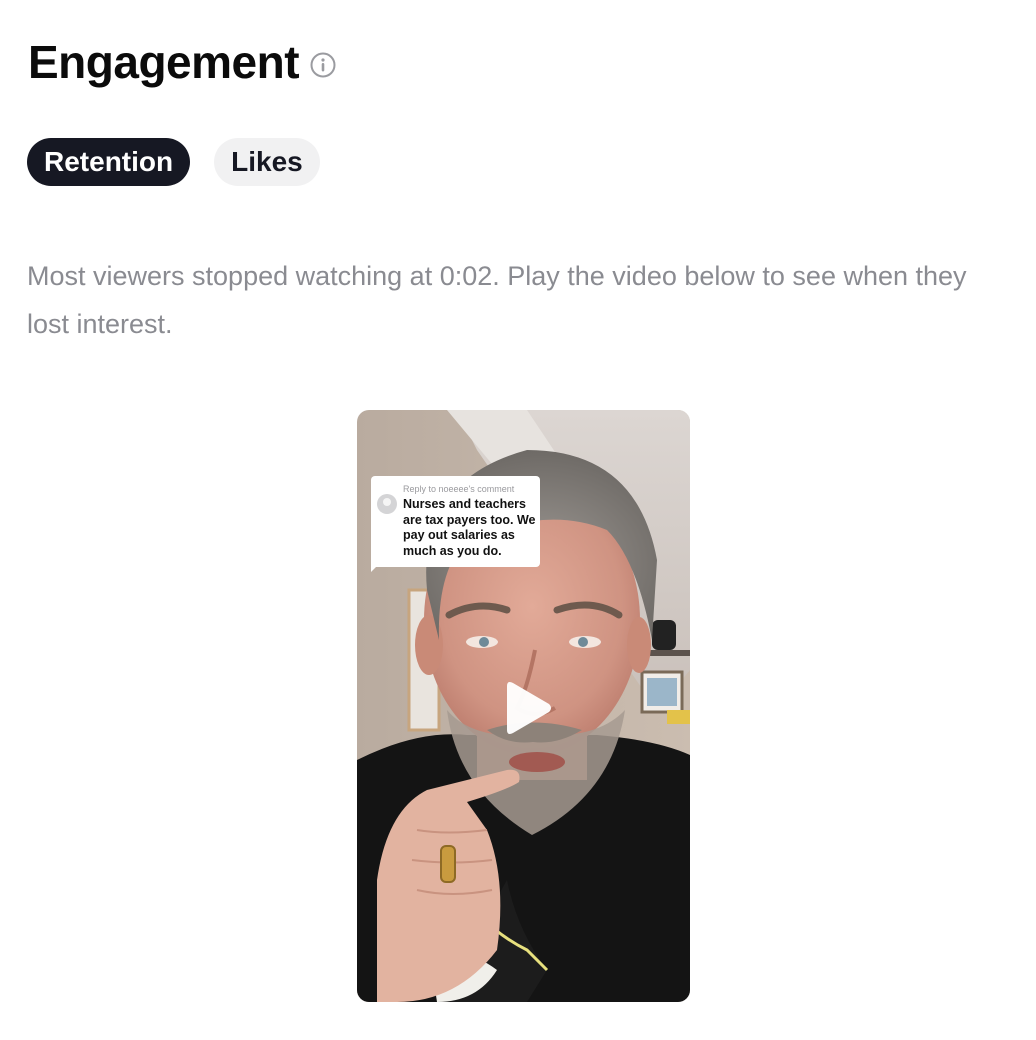 This screenshot has height=1040, width=1036. I want to click on tab-retention: Retention, so click(109, 162).